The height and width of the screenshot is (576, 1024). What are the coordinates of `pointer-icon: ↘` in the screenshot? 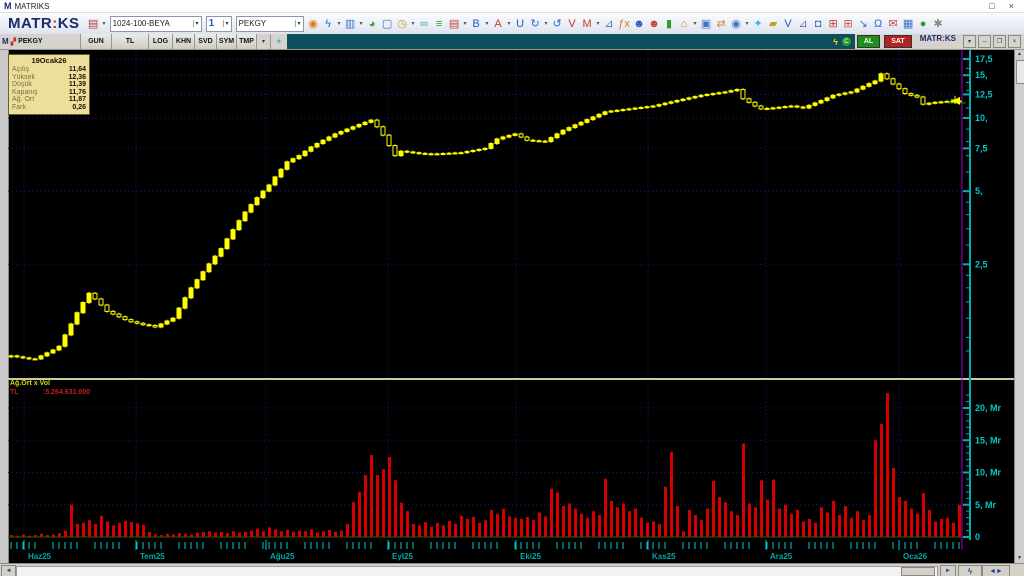 It's located at (863, 24).